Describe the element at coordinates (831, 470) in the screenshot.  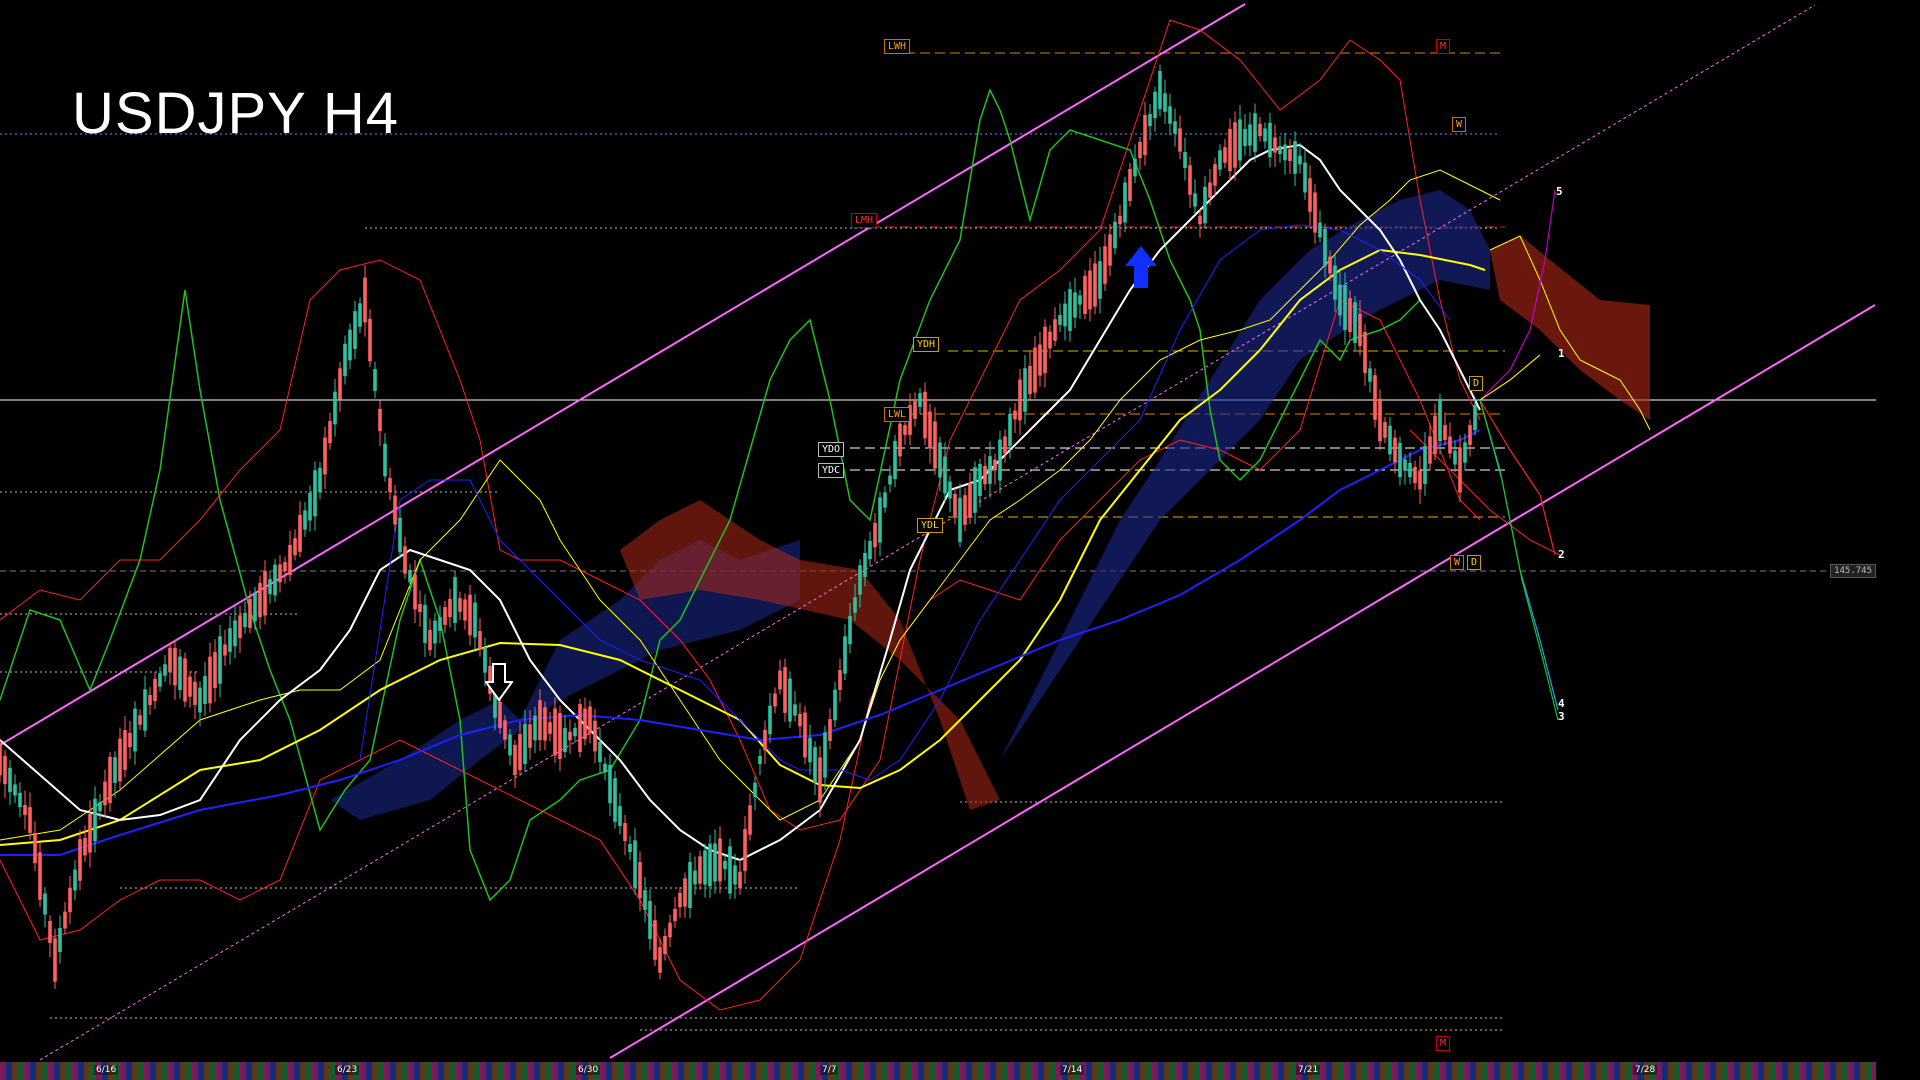
I see `level-label-ydc: YDC` at that location.